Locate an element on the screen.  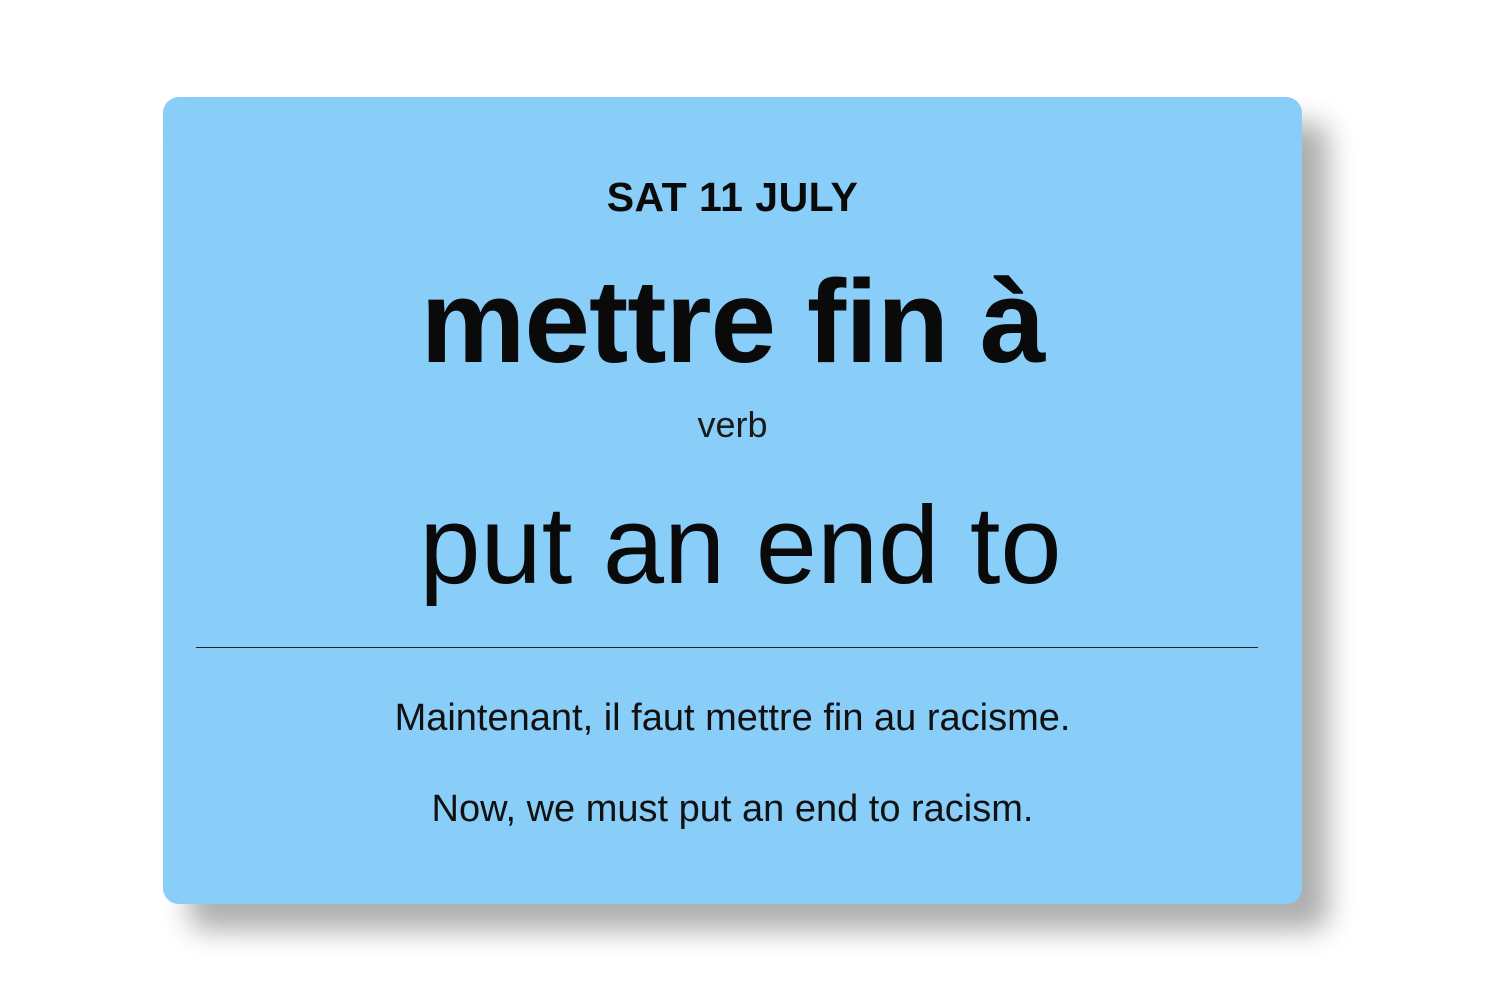
divider is located at coordinates (727, 647).